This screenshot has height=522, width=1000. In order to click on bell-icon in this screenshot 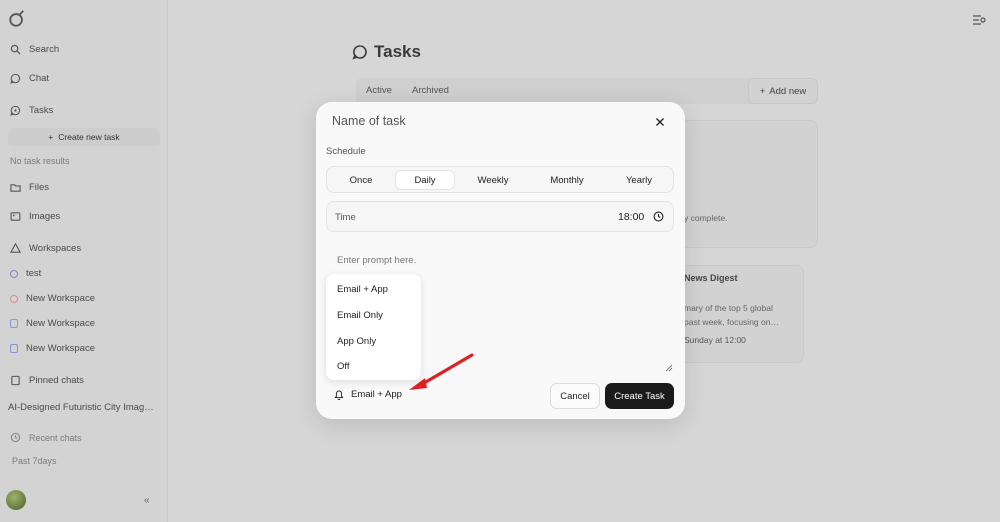, I will do `click(339, 395)`.